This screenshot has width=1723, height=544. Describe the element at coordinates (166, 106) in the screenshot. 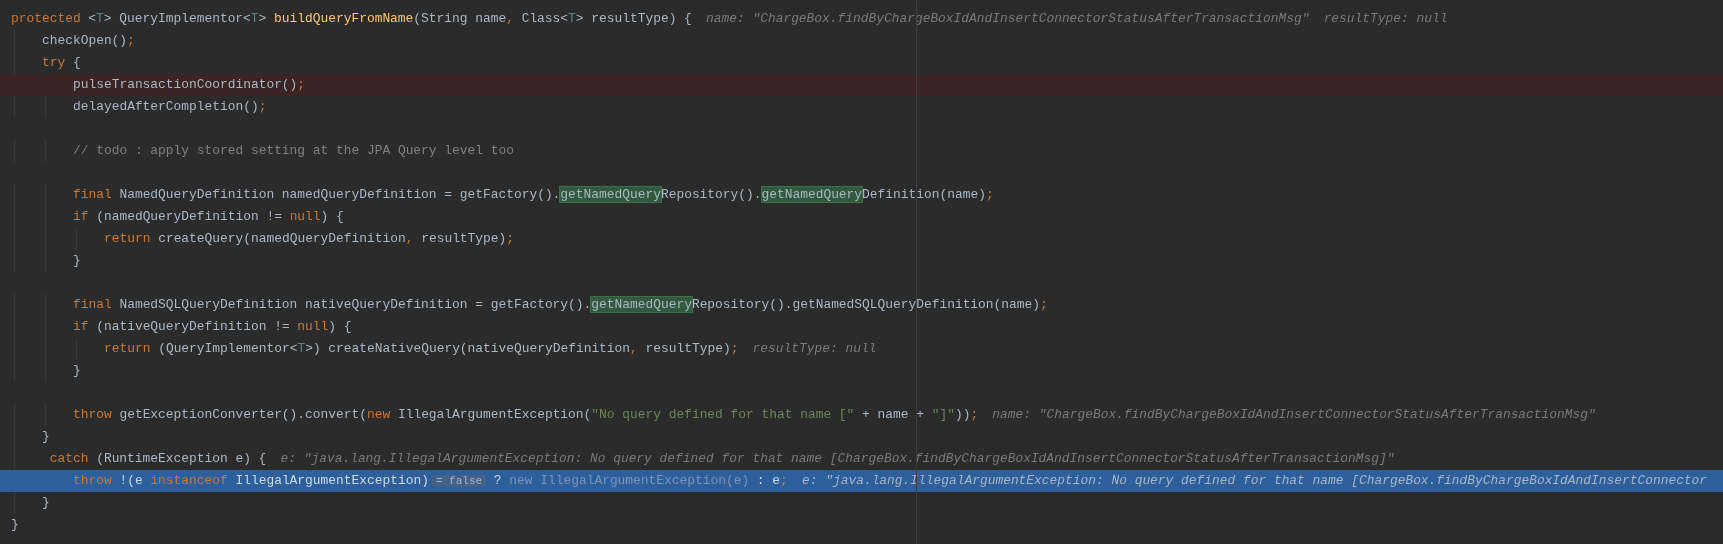

I see `code-text: delayedAfterCompletion()` at that location.